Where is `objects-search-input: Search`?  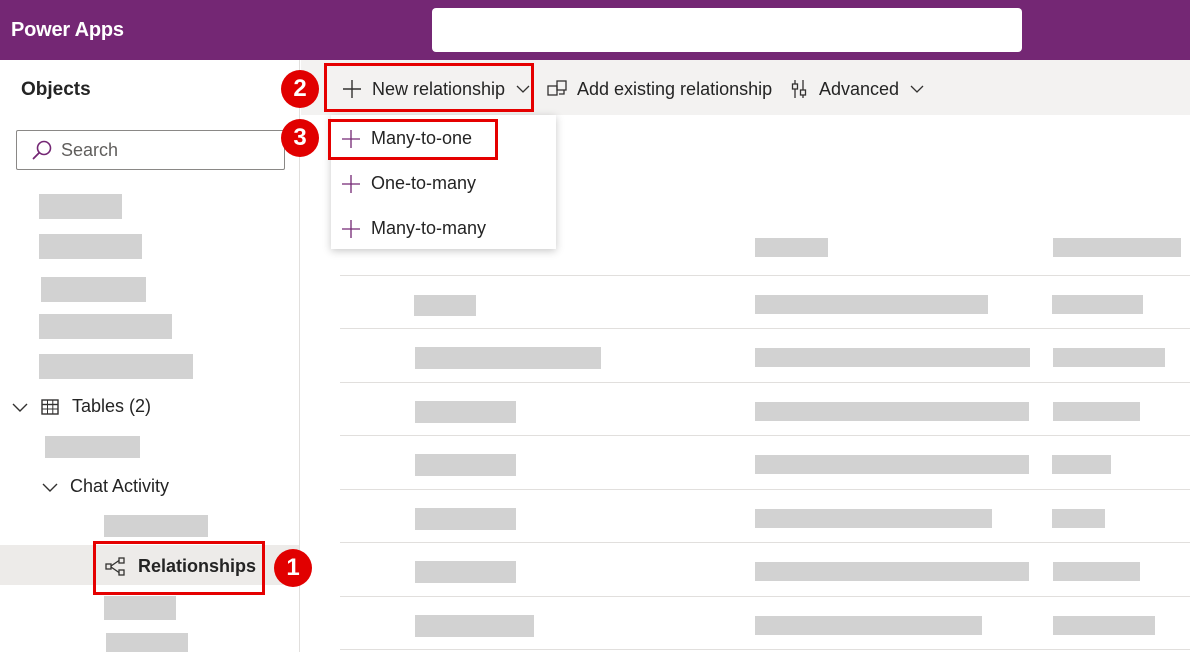 objects-search-input: Search is located at coordinates (150, 150).